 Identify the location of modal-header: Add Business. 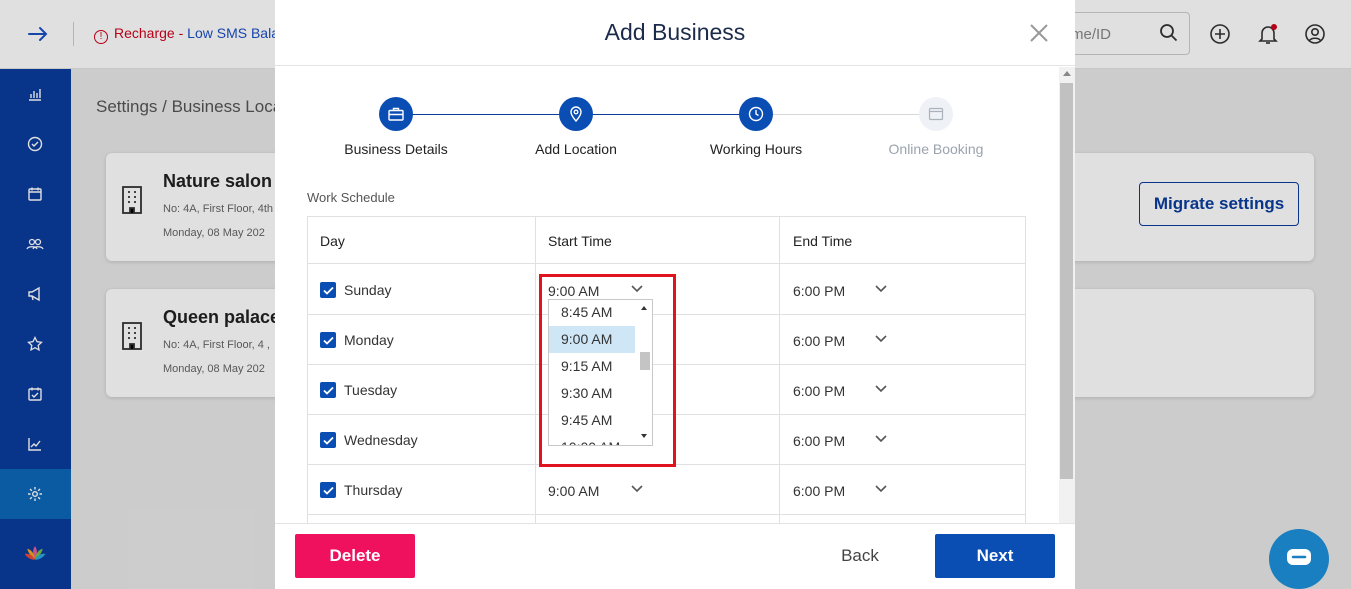
(675, 33).